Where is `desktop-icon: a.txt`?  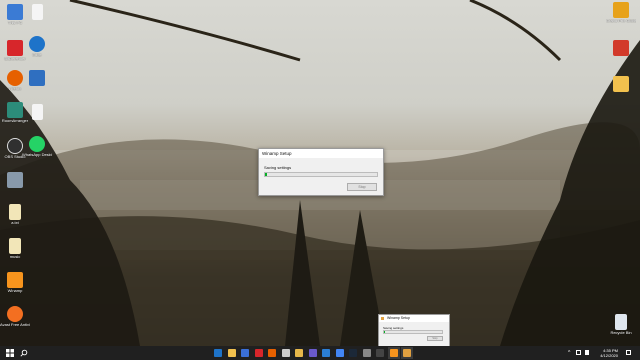
desktop-icon: a.txt is located at coordinates (15, 214).